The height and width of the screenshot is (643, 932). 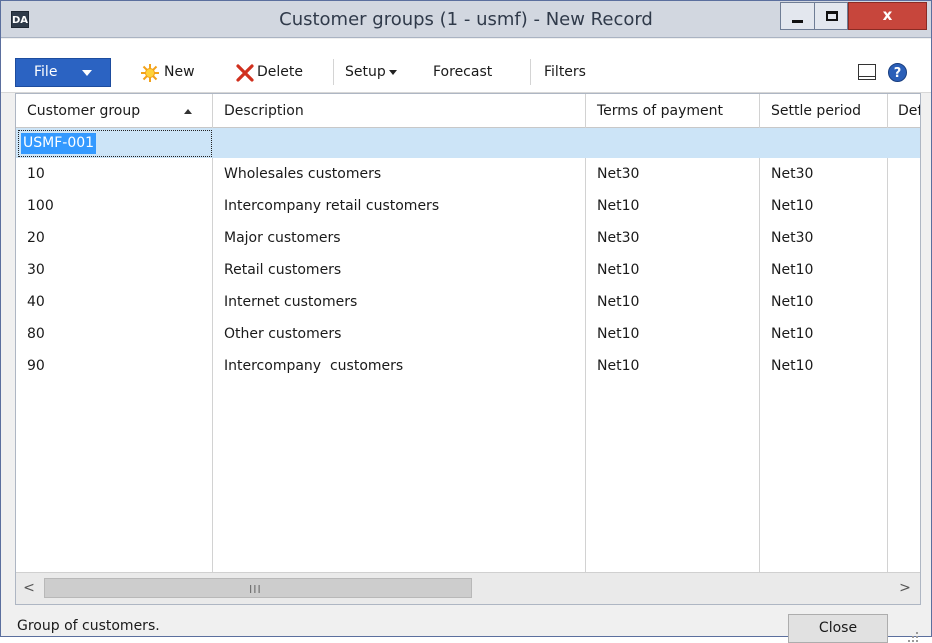 What do you see at coordinates (468, 270) in the screenshot?
I see `table-row: 30 Retail customers Net10 Net10` at bounding box center [468, 270].